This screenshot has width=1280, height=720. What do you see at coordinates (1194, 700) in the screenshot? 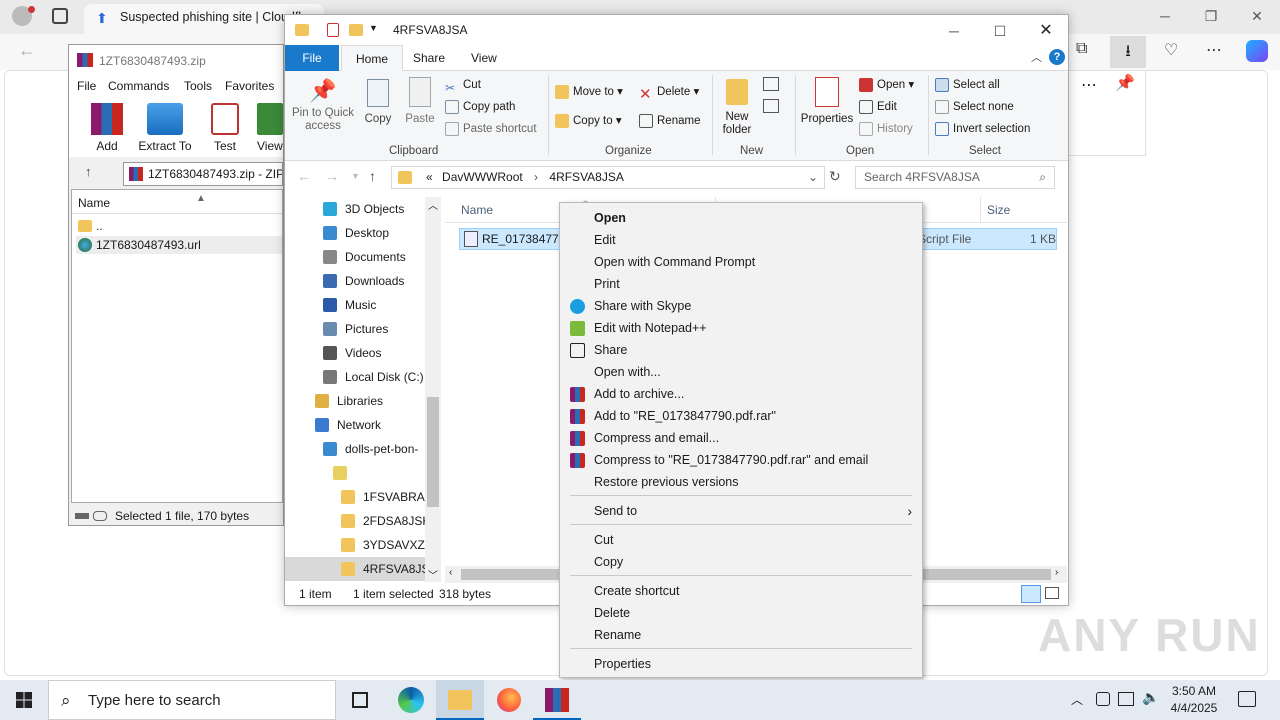
I see `clock: 3:50 AM 4/4/2025` at bounding box center [1194, 700].